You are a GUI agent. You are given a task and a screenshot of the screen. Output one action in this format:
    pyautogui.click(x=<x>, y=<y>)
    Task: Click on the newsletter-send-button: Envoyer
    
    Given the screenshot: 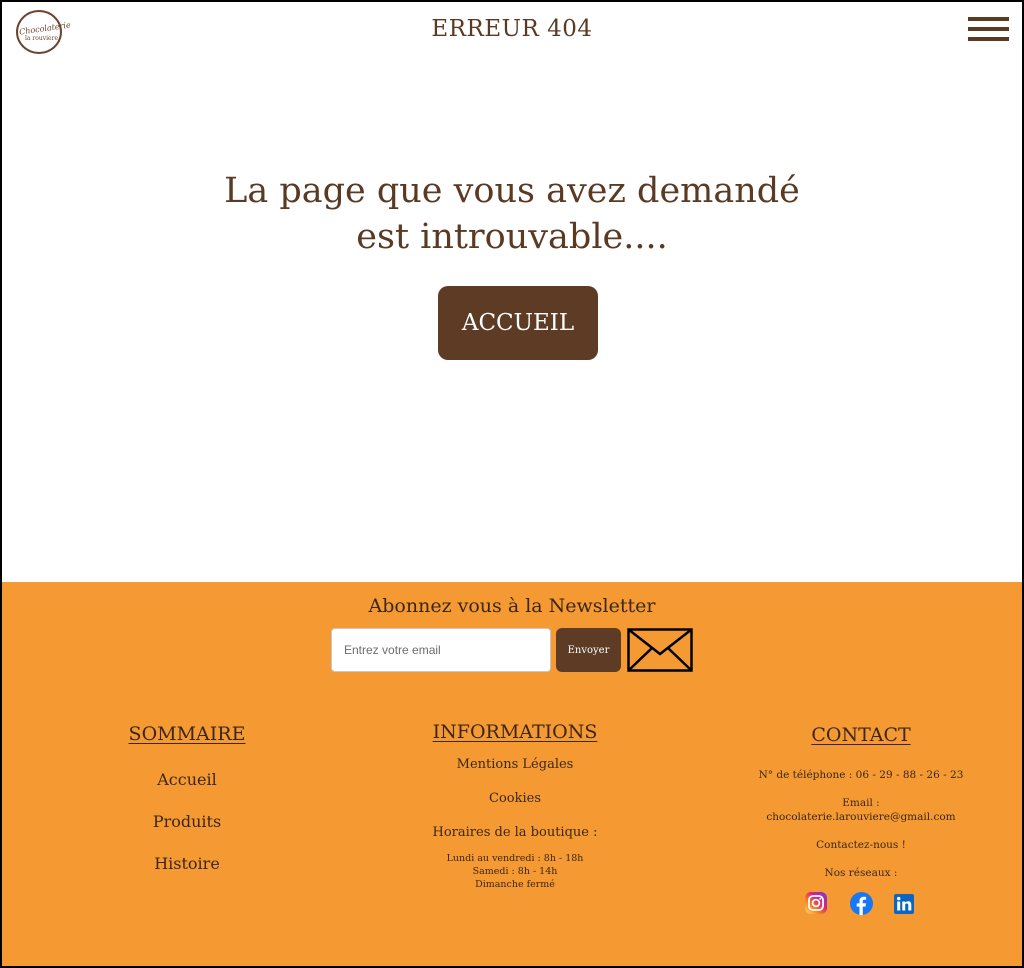 What is the action you would take?
    pyautogui.click(x=588, y=650)
    